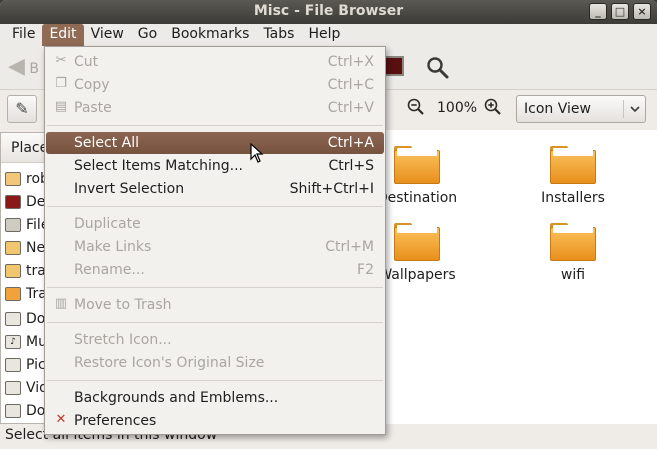  I want to click on maximize-button: □, so click(620, 11).